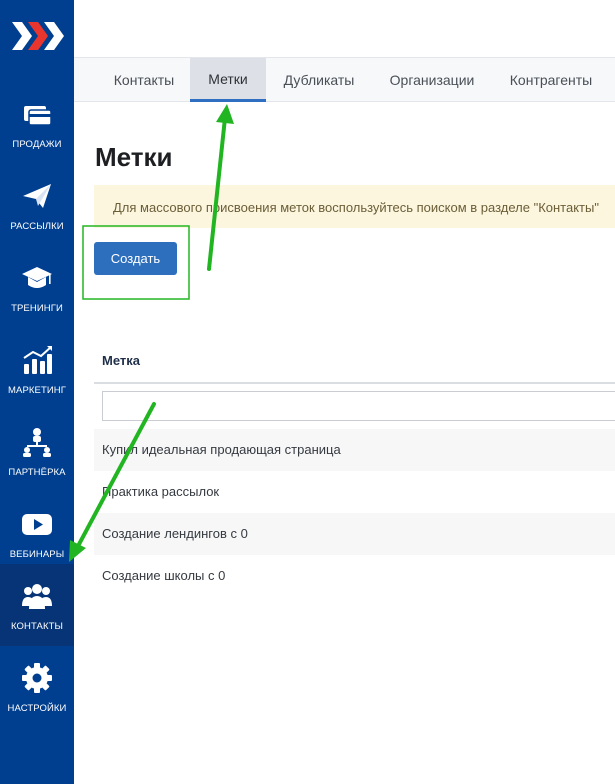 The width and height of the screenshot is (615, 784). I want to click on annotation-arrowhead-up, so click(225, 114).